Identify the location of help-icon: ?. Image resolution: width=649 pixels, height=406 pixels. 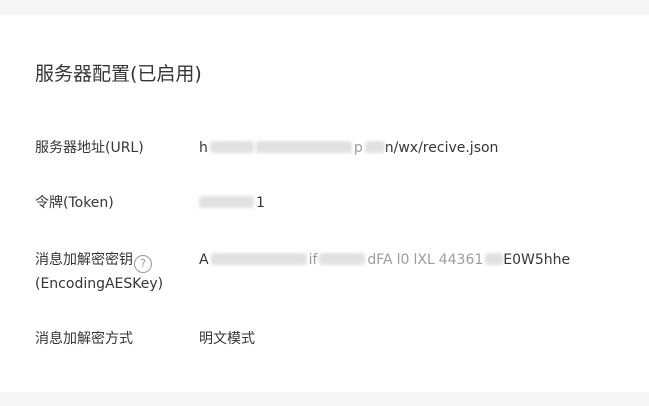
(143, 264).